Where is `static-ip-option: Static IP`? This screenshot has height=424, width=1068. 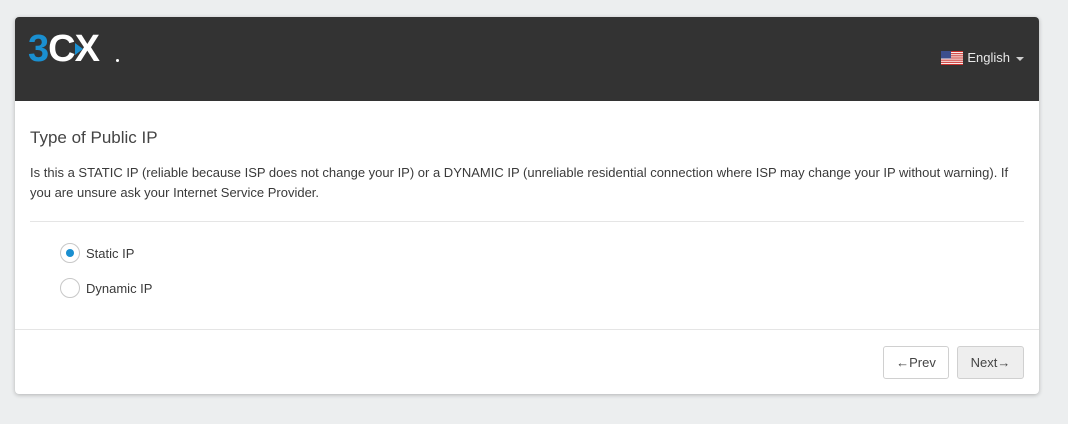
static-ip-option: Static IP is located at coordinates (97, 253).